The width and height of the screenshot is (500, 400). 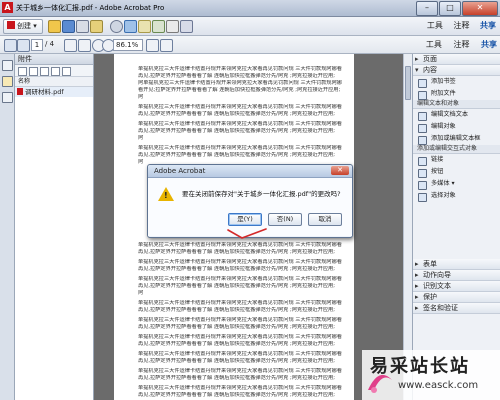 I want to click on navigation-toolbar: 1 / 4 86.1% 工具 注释 共享, so click(x=250, y=45).